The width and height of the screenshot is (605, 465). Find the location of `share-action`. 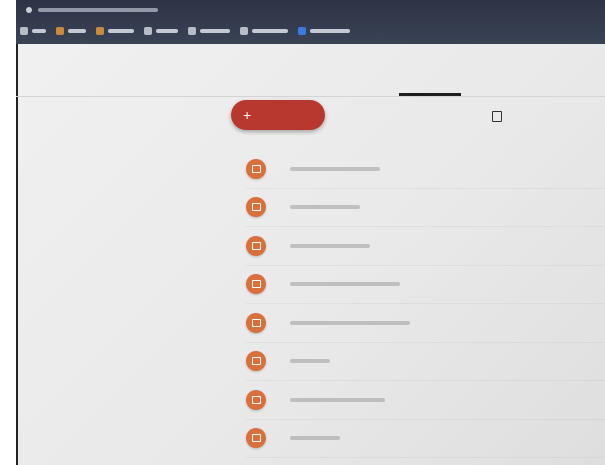

share-action is located at coordinates (500, 116).